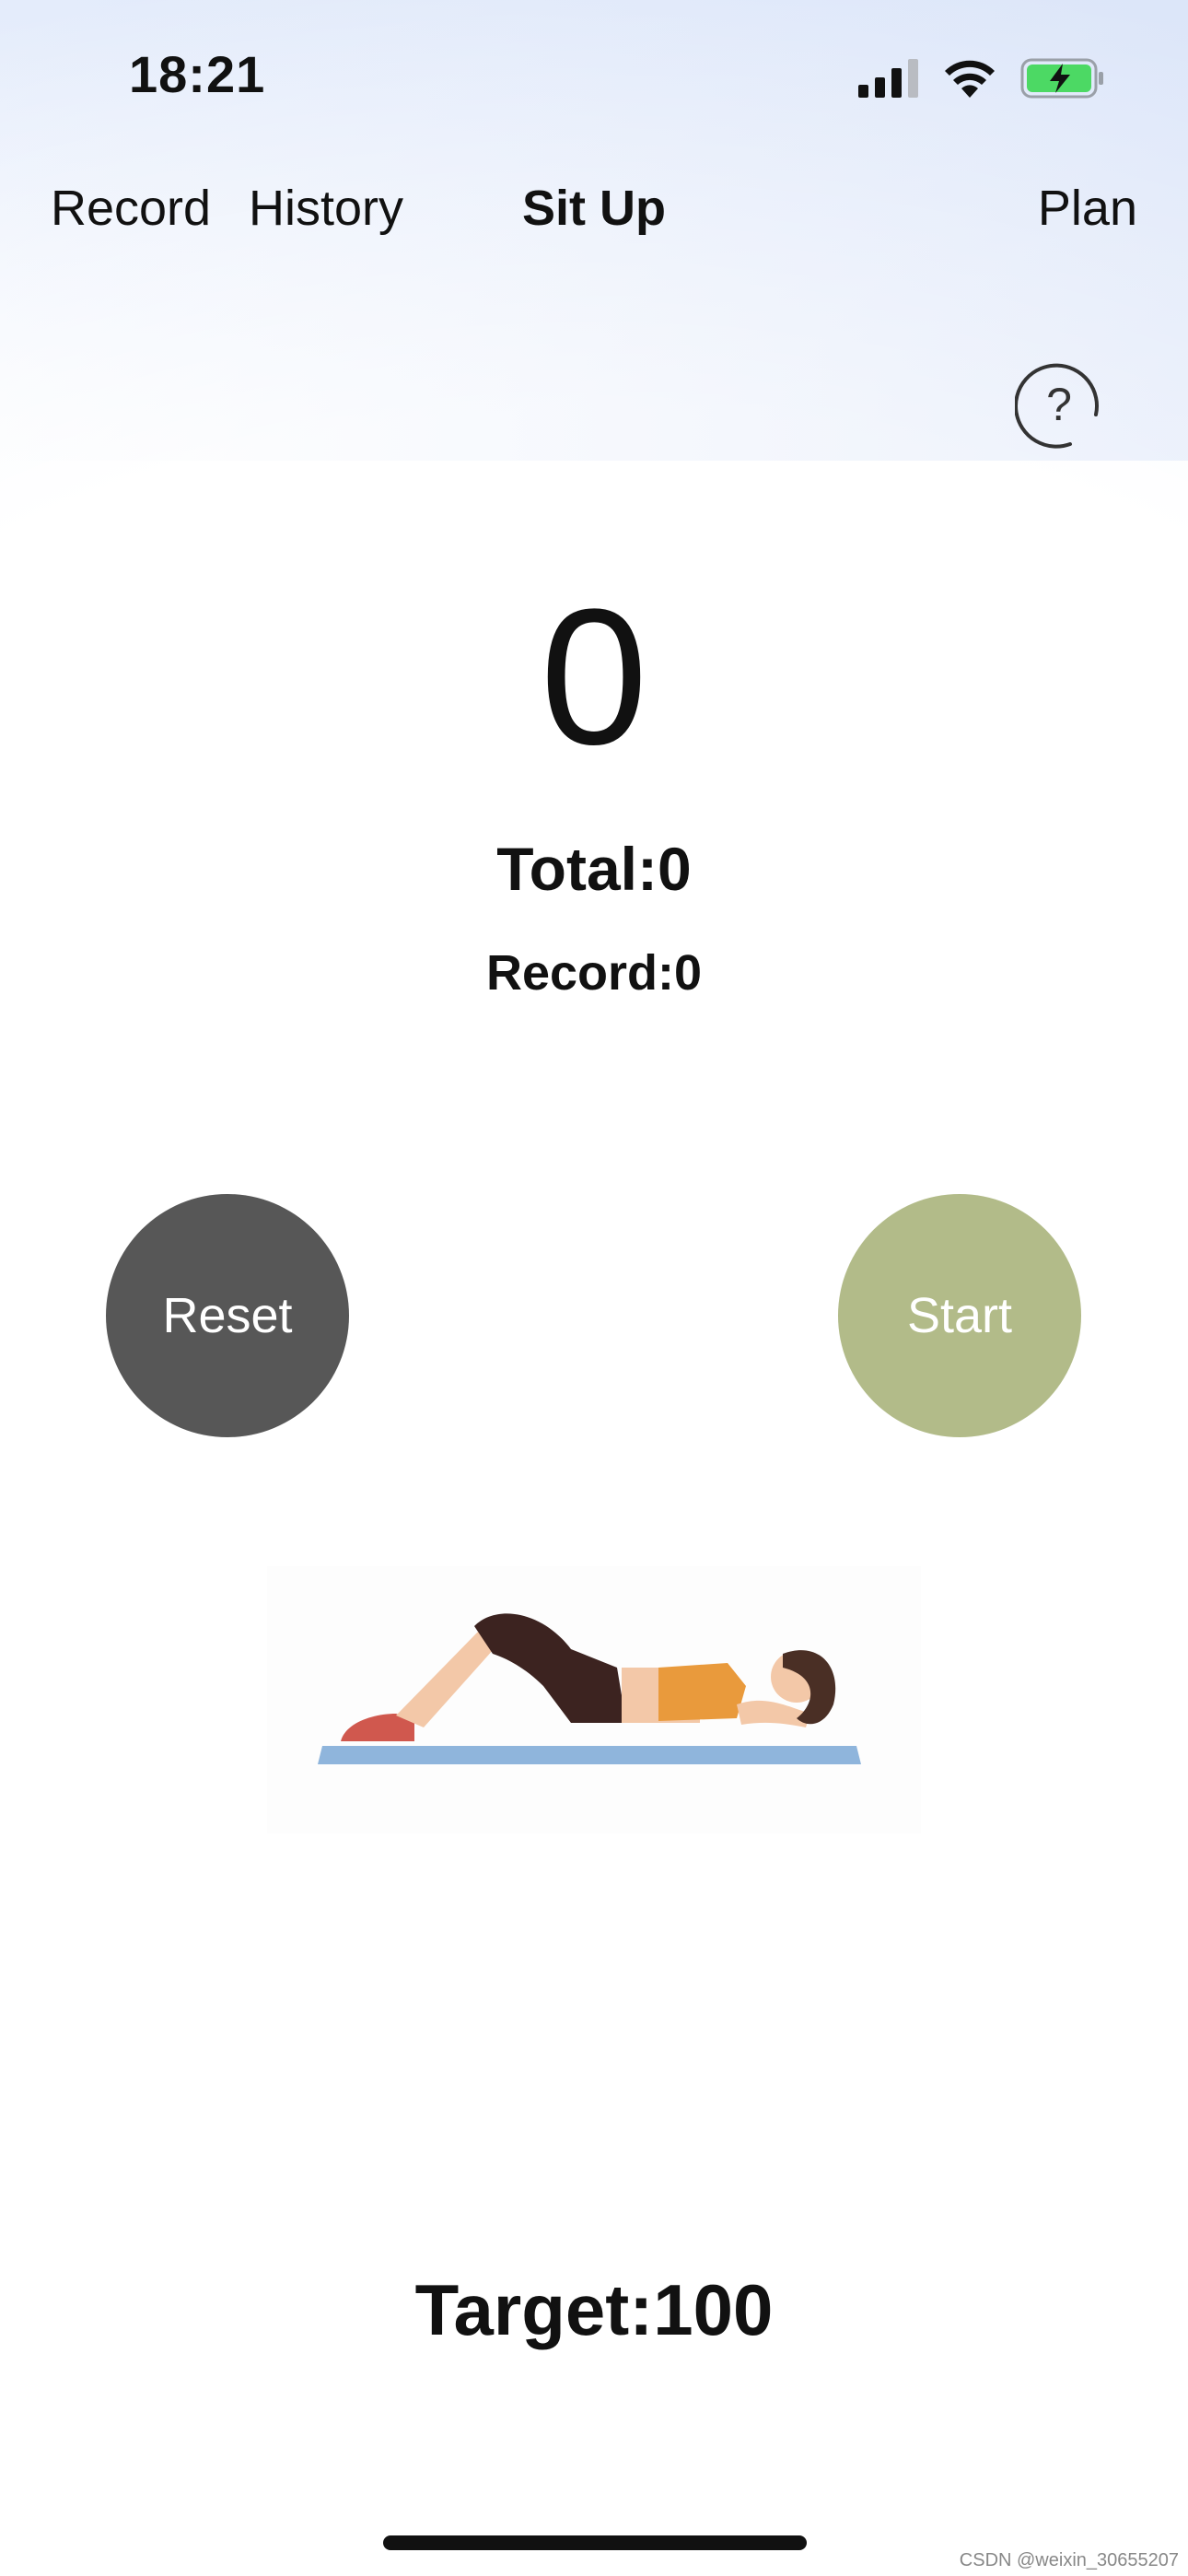  I want to click on leggings, so click(550, 1668).